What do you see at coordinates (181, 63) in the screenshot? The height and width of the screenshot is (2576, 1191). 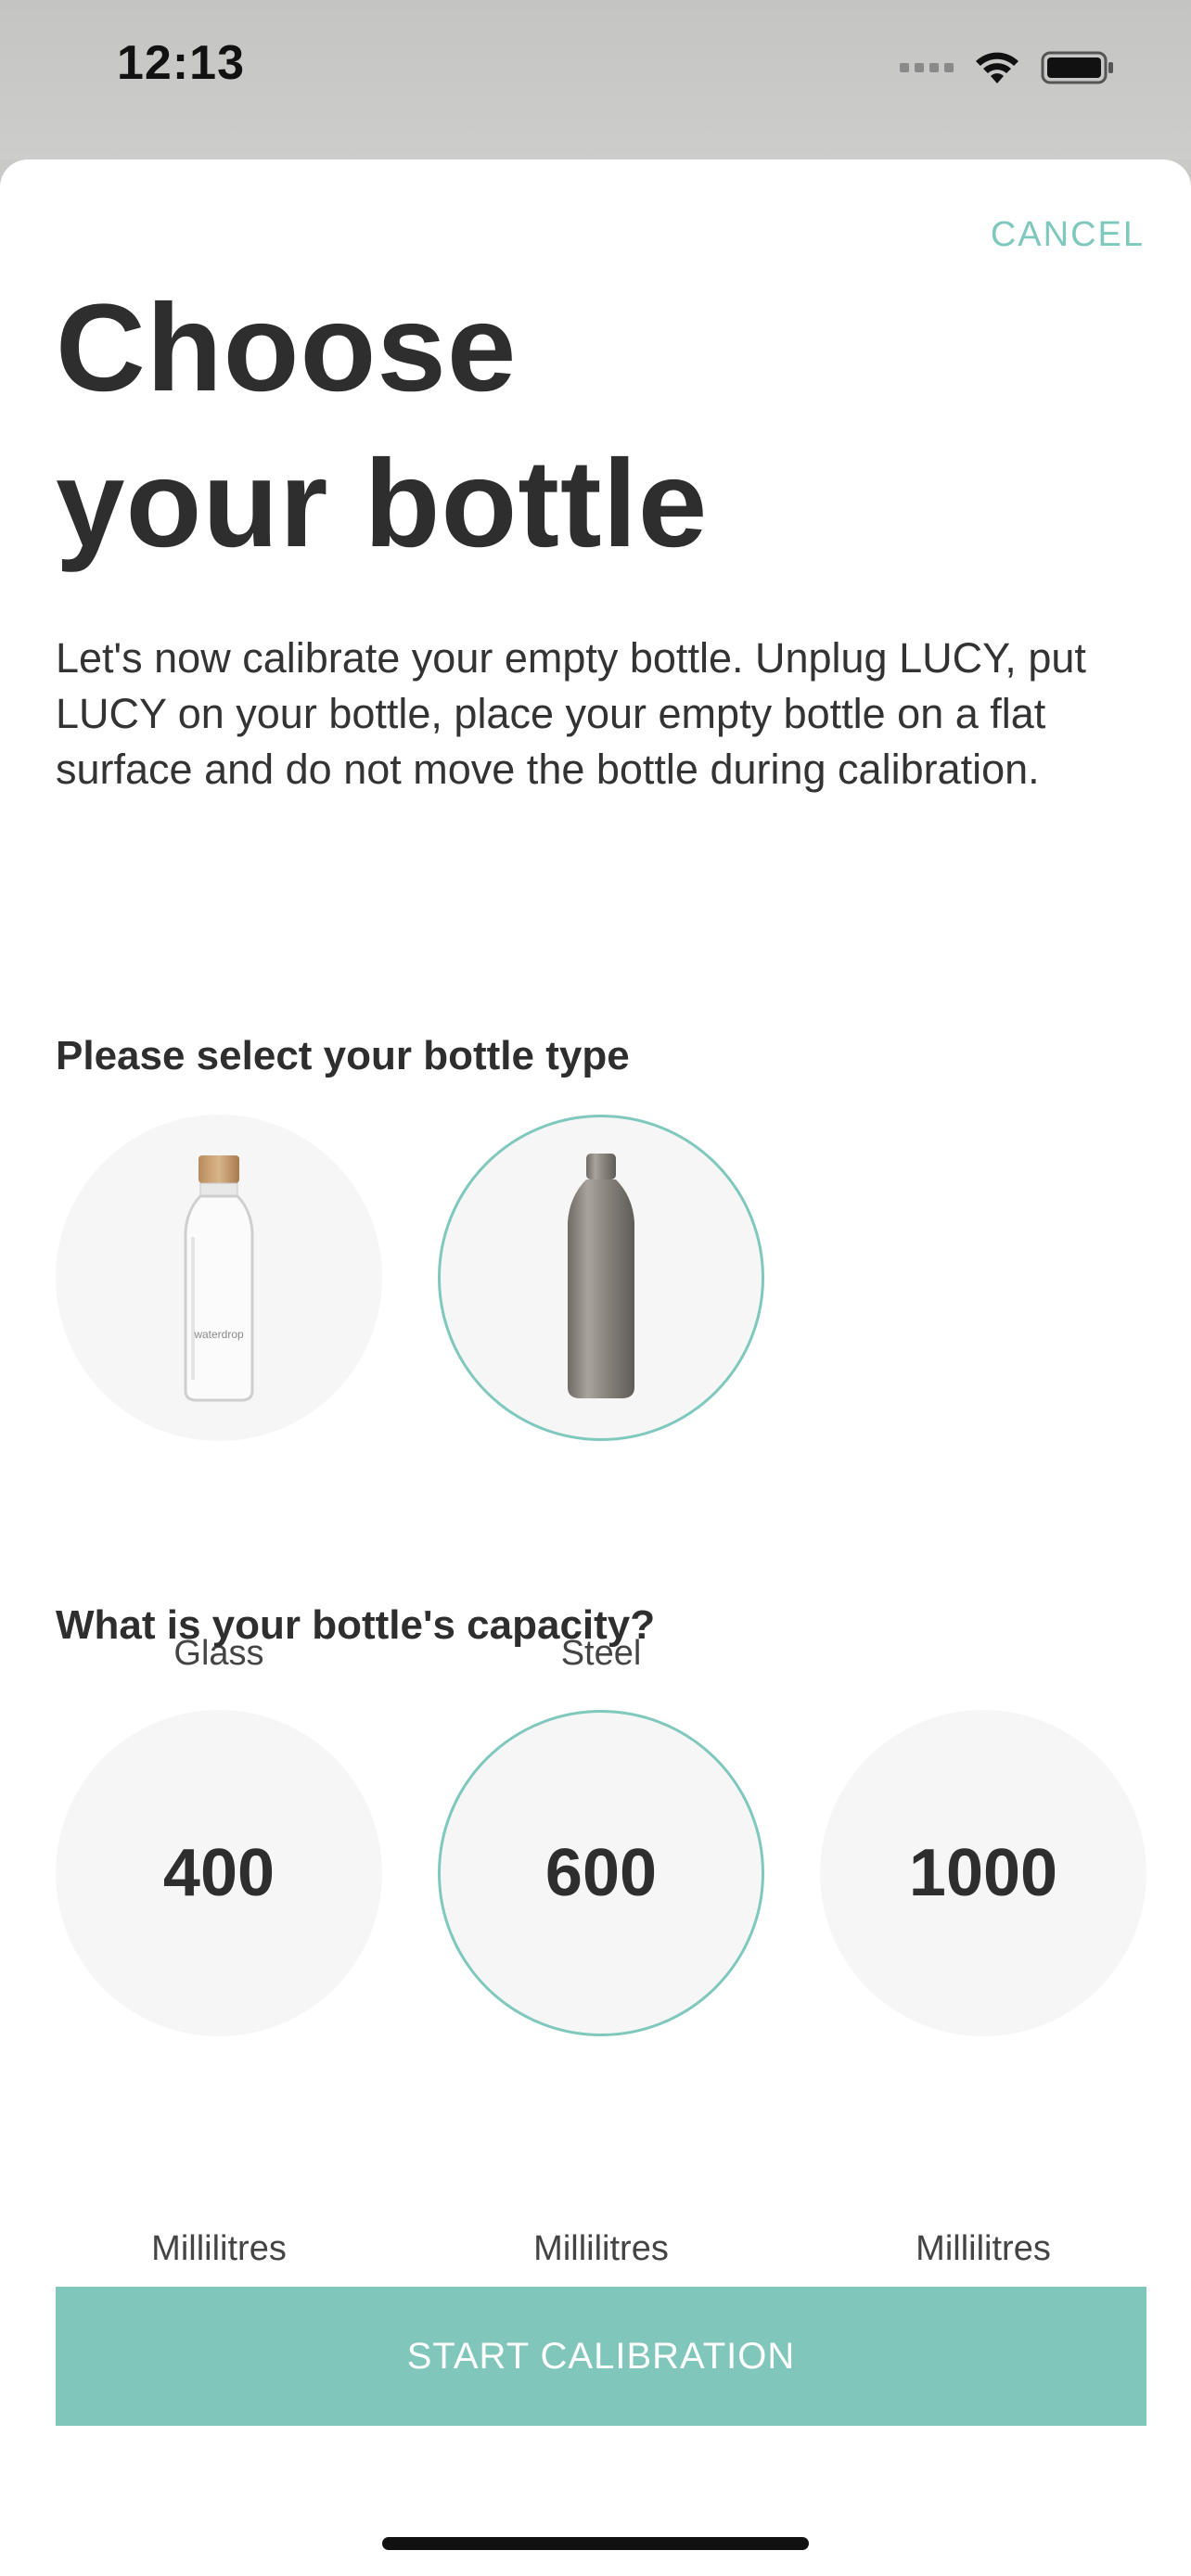 I see `status-time: 12:13` at bounding box center [181, 63].